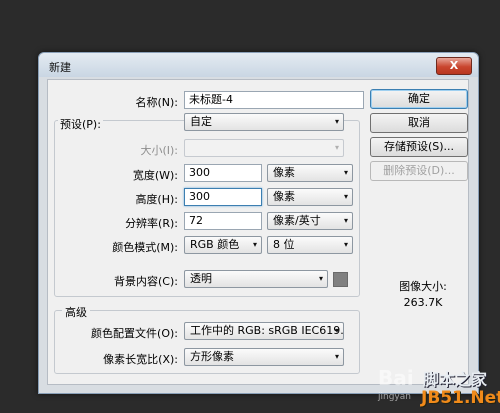 The image size is (500, 413). What do you see at coordinates (258, 65) in the screenshot?
I see `dialog-titlebar: 新建 X` at bounding box center [258, 65].